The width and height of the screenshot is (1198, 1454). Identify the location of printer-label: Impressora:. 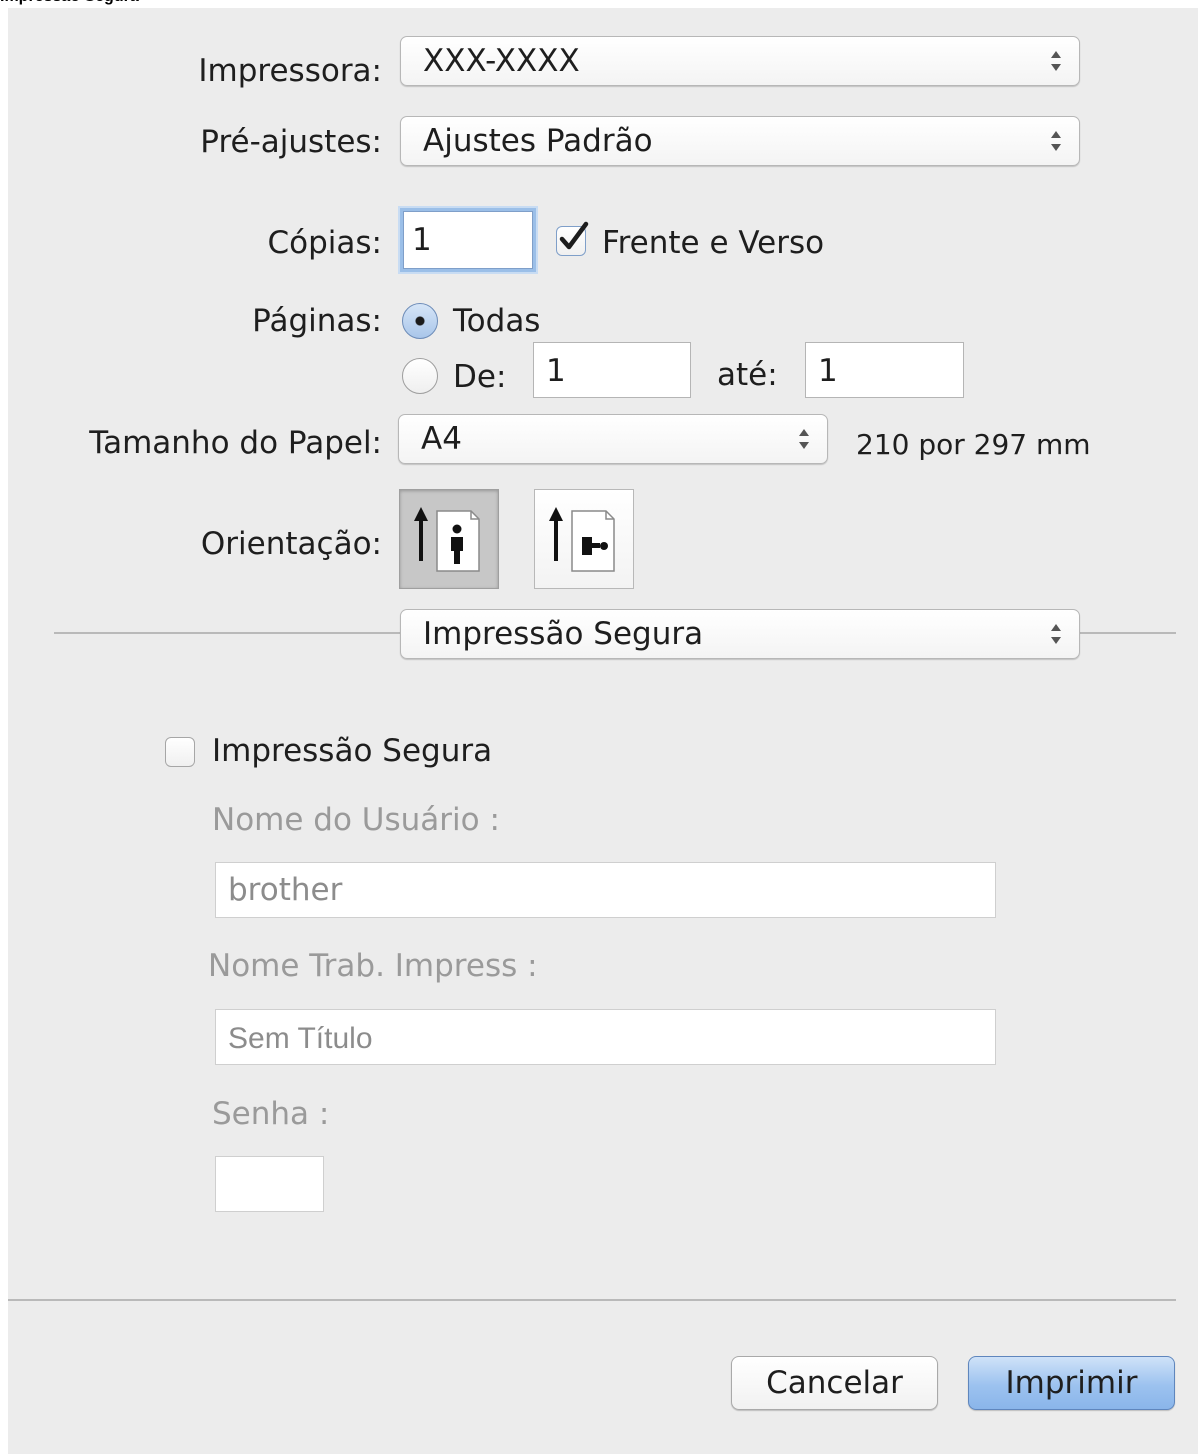
(290, 71).